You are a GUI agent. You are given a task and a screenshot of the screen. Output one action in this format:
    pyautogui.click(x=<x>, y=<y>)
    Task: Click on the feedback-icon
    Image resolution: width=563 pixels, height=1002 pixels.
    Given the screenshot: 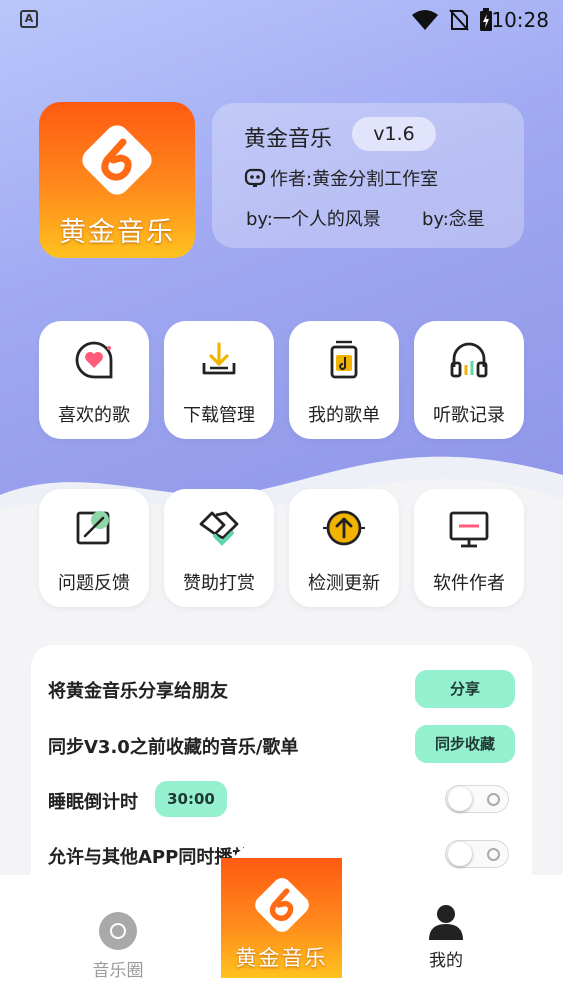 What is the action you would take?
    pyautogui.click(x=93, y=528)
    